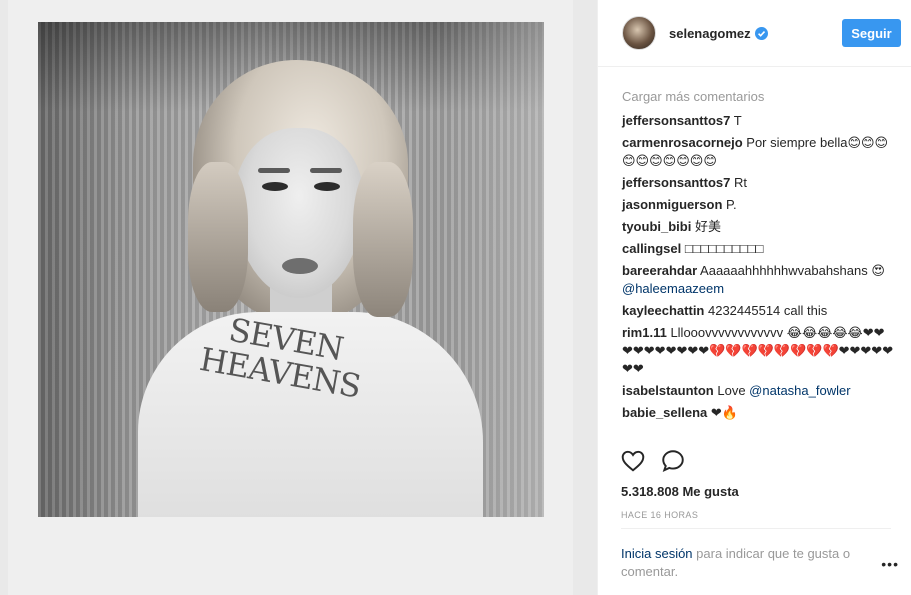 The height and width of the screenshot is (595, 911). Describe the element at coordinates (890, 564) in the screenshot. I see `more-options-icon: •••` at that location.